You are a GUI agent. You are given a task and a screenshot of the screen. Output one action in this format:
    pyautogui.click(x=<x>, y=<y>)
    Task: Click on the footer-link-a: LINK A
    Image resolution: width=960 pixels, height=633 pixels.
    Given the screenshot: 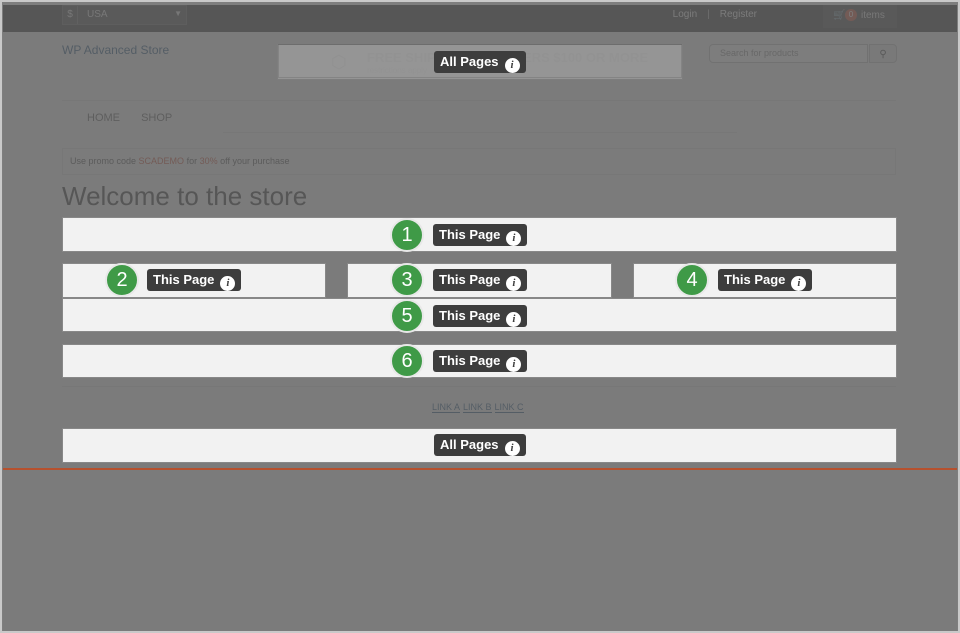 What is the action you would take?
    pyautogui.click(x=446, y=407)
    